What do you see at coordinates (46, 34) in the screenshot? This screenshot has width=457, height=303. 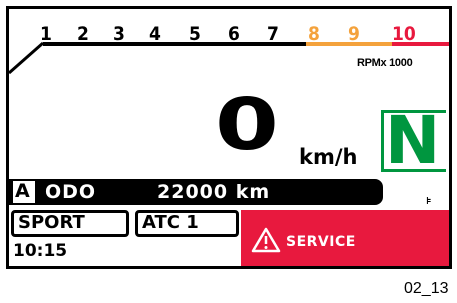 I see `rpm-tick-1: 1` at bounding box center [46, 34].